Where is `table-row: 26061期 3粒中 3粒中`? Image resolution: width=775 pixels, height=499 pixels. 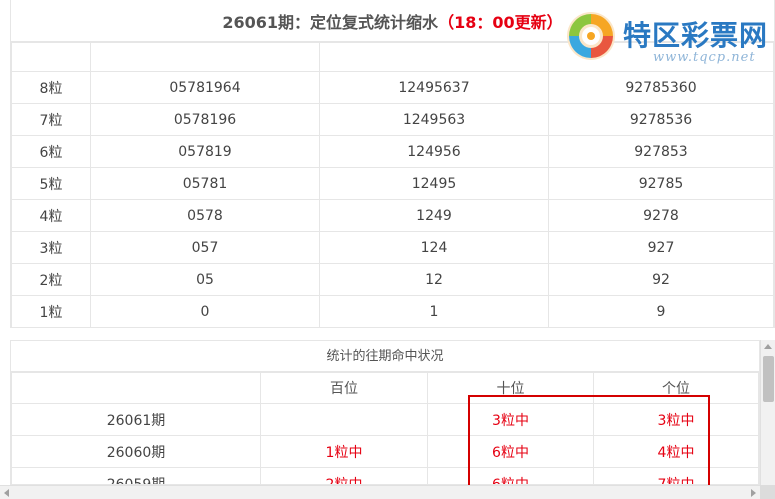
table-row: 26061期 3粒中 3粒中 is located at coordinates (385, 419).